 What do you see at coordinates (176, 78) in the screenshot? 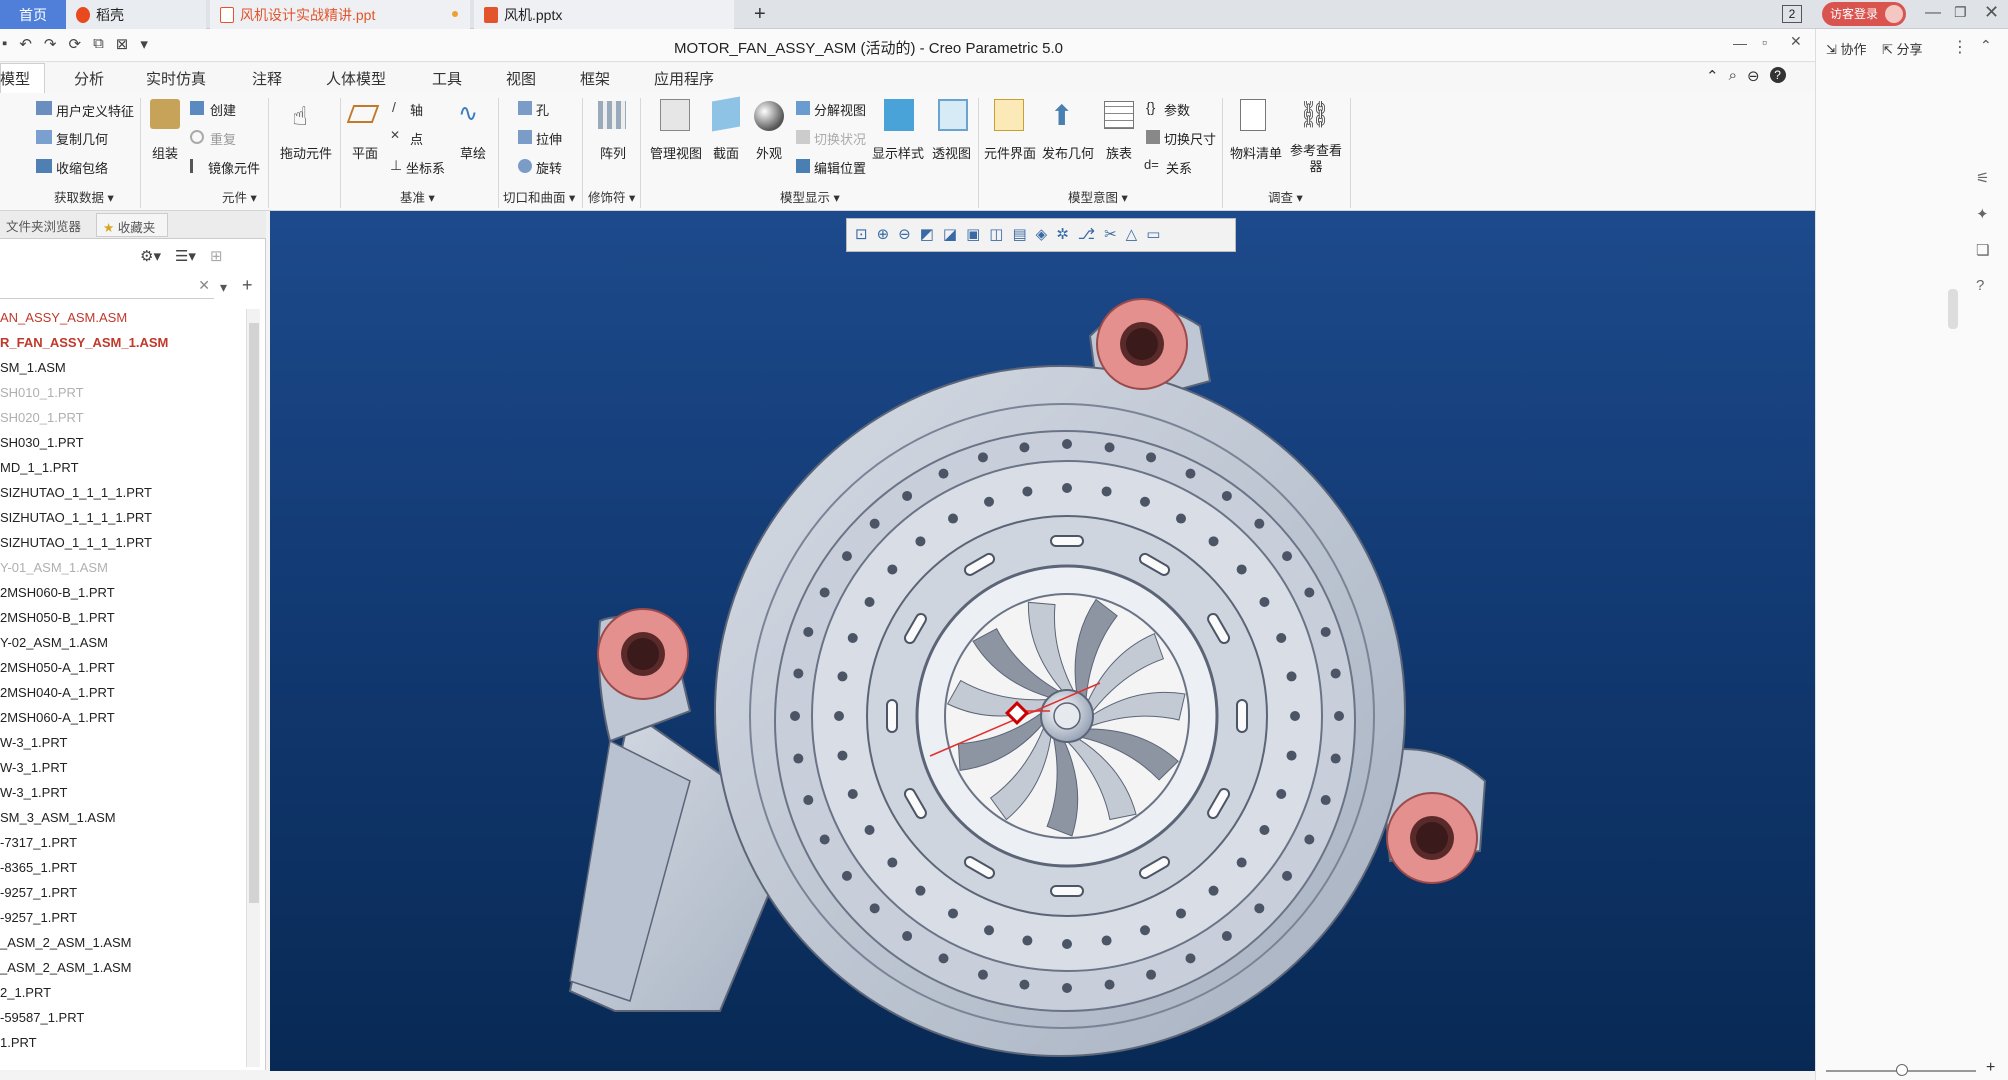
I see `tab-simulation: 实时仿真` at bounding box center [176, 78].